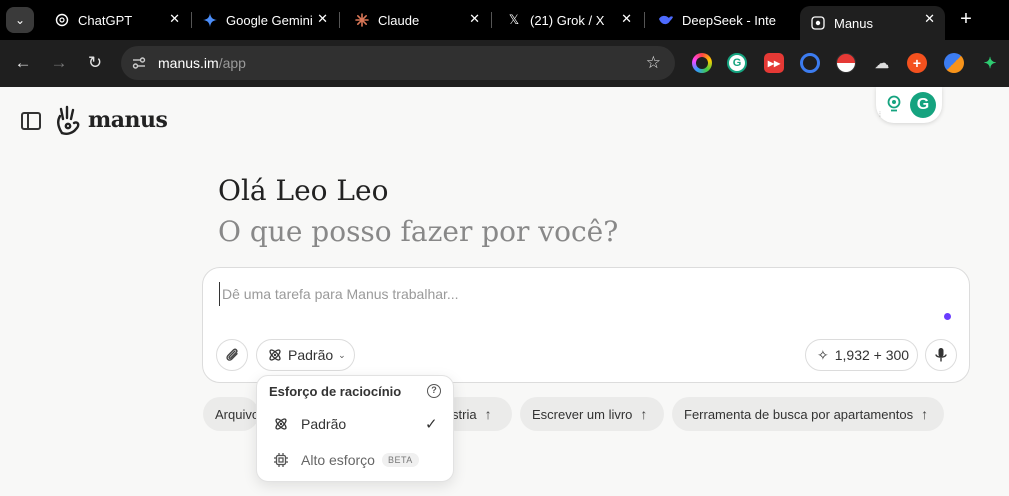 This screenshot has width=1009, height=496. I want to click on tab-chatgpt: ChatGPT ✕, so click(117, 20).